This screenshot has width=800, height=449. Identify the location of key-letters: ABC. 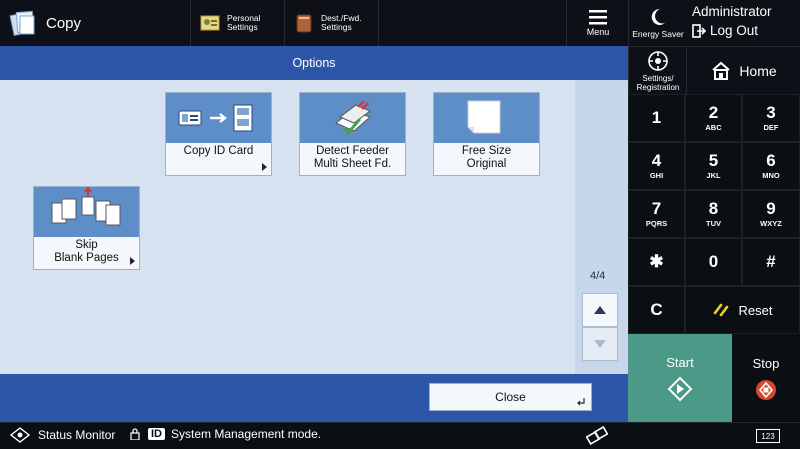
(713, 127).